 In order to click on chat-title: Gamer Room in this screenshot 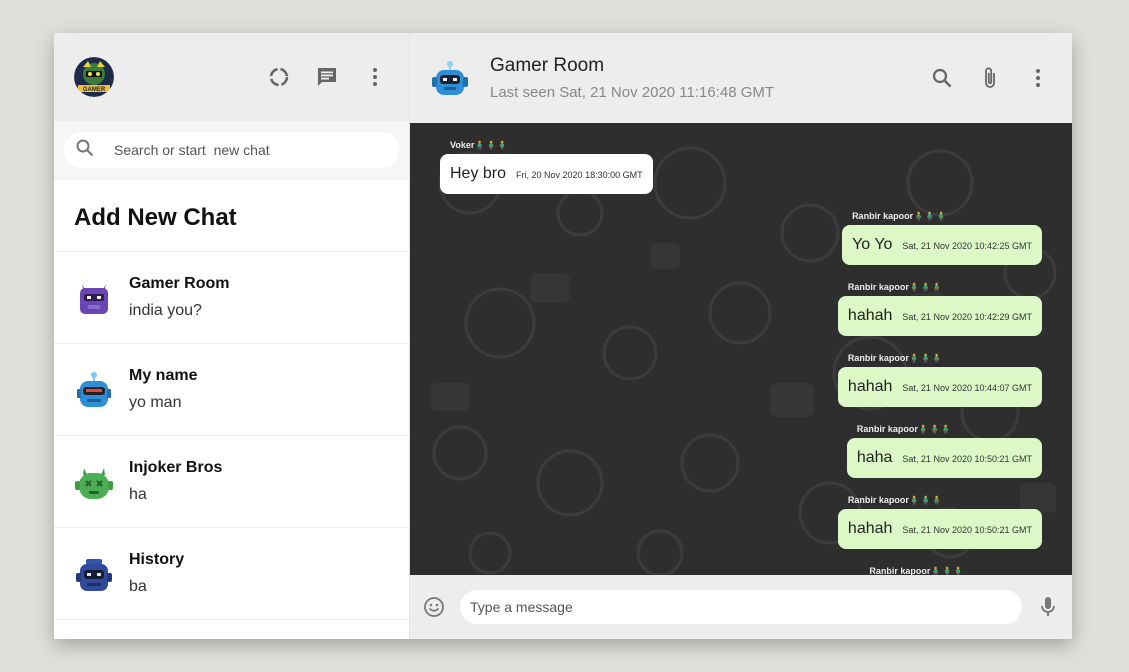, I will do `click(547, 65)`.